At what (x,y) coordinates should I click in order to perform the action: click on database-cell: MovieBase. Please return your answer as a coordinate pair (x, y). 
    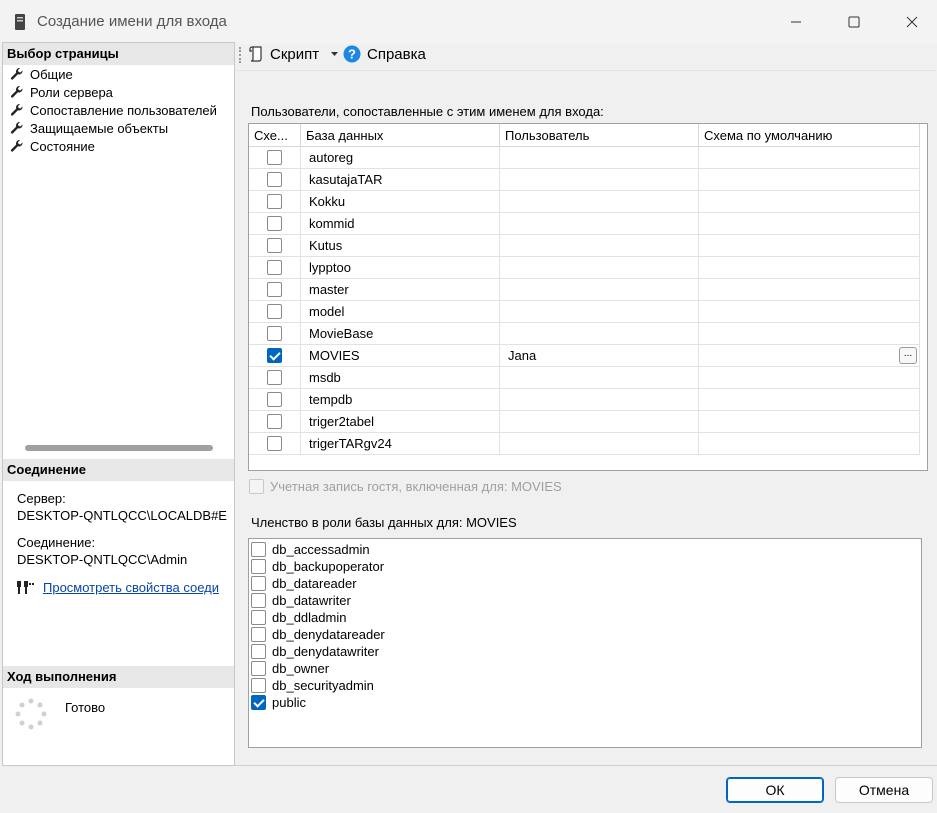
    Looking at the image, I should click on (400, 334).